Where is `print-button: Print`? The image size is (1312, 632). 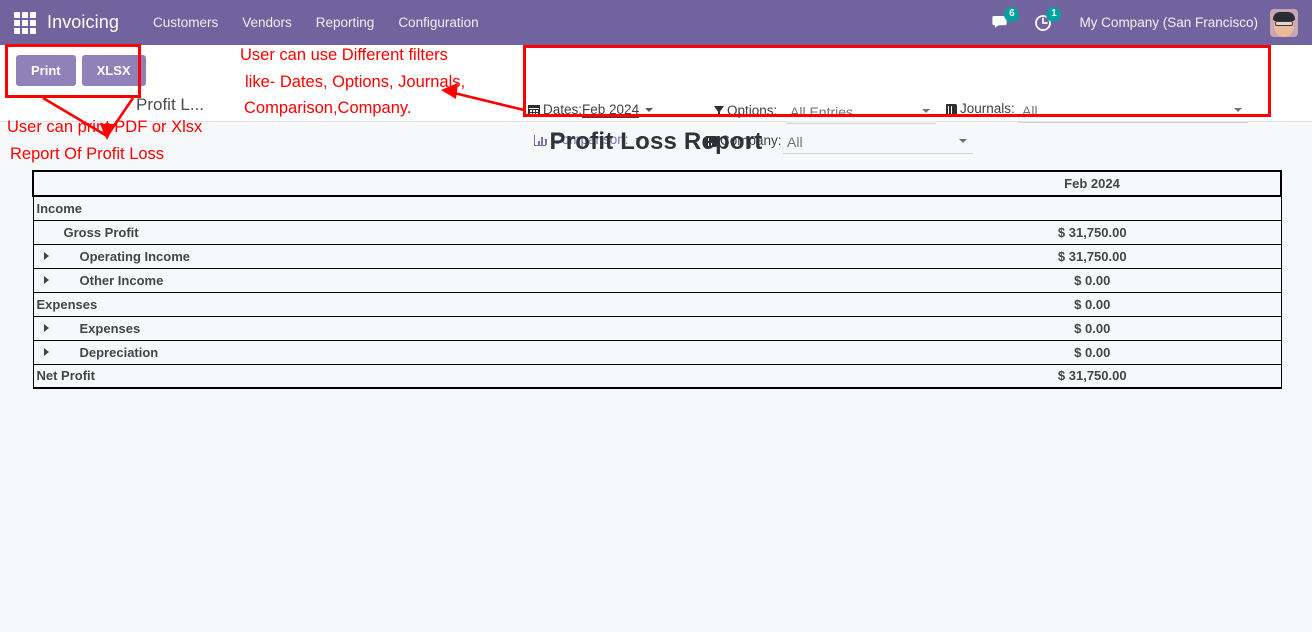 print-button: Print is located at coordinates (46, 70).